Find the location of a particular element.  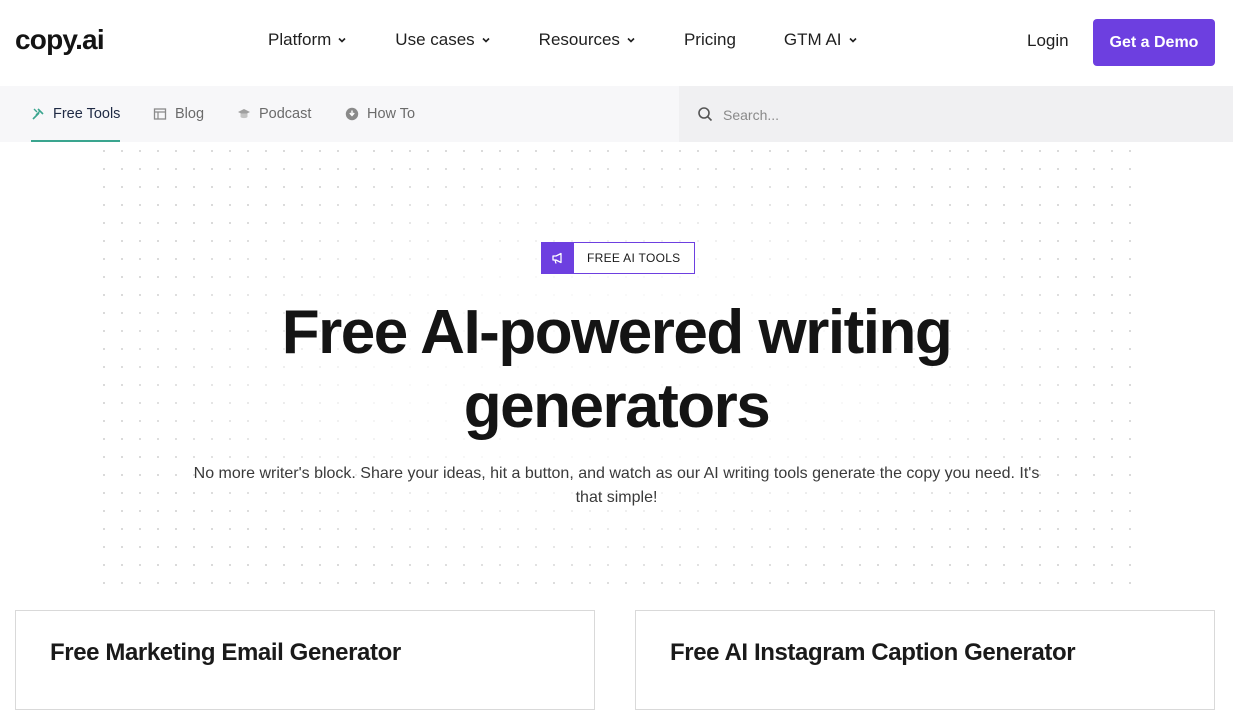

tab-podcast: Podcast is located at coordinates (274, 114).